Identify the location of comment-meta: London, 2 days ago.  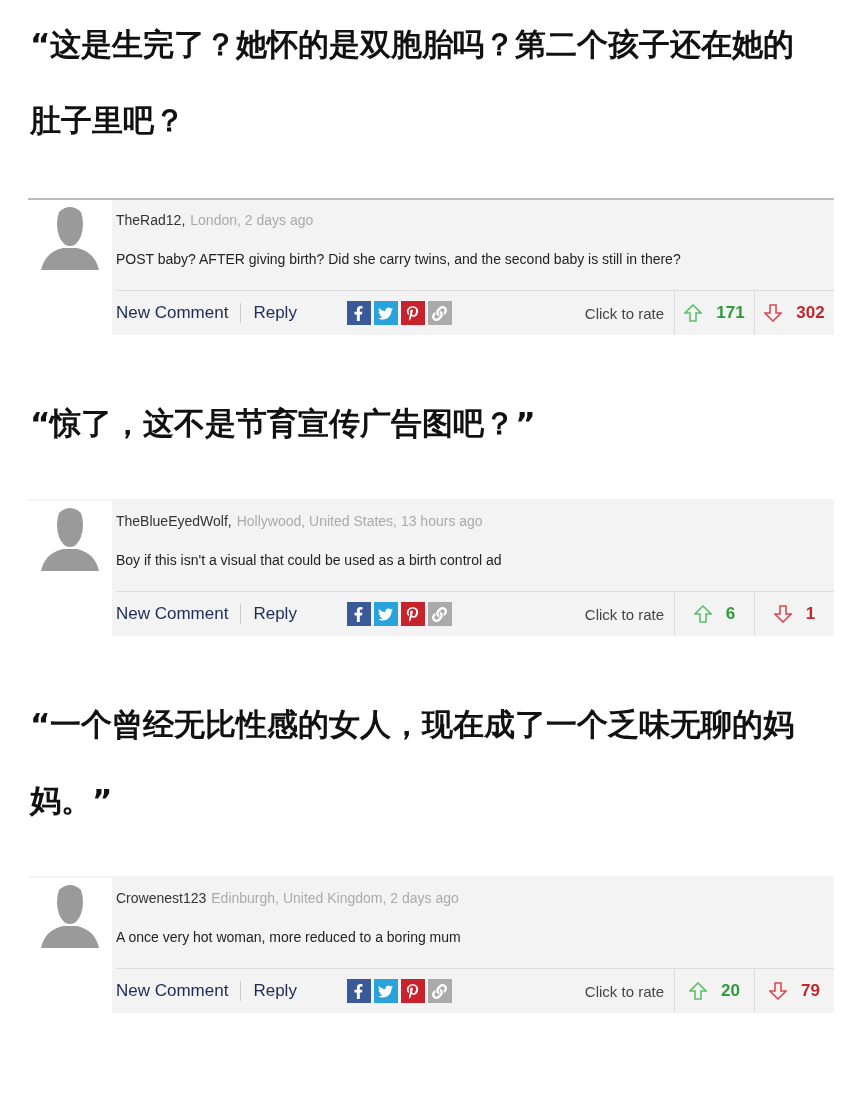
(252, 220).